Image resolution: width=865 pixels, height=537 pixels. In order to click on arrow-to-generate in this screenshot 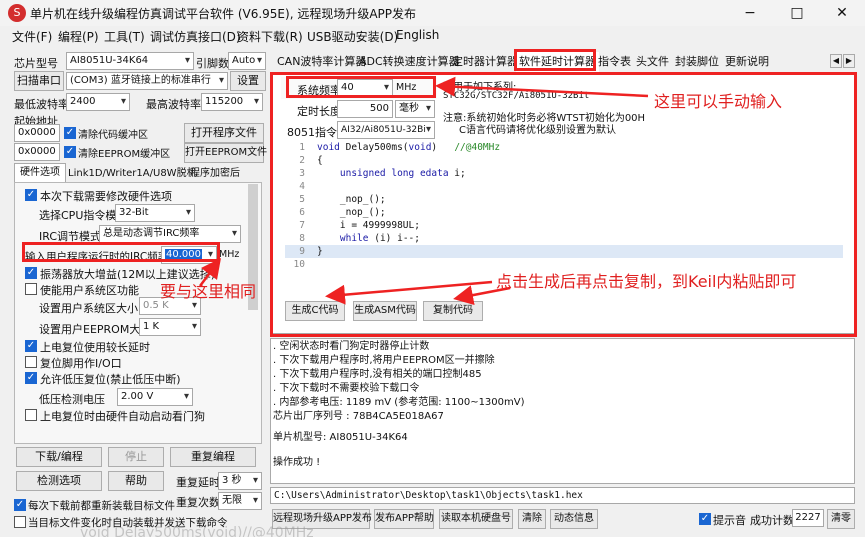, I will do `click(409, 292)`.